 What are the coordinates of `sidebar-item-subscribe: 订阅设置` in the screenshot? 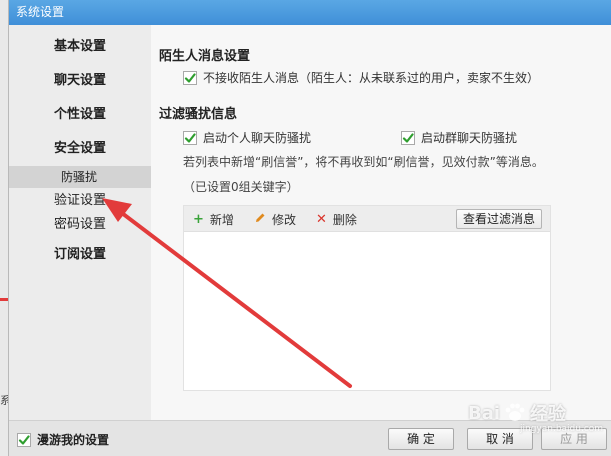 It's located at (80, 255).